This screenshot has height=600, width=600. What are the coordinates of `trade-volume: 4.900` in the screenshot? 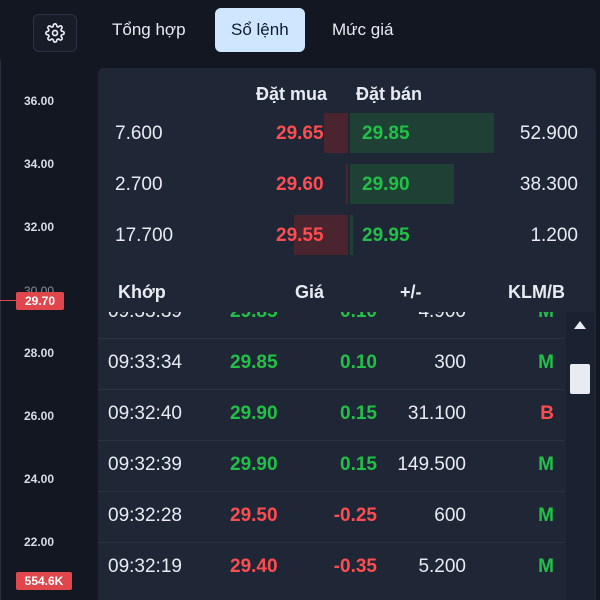 It's located at (442, 317).